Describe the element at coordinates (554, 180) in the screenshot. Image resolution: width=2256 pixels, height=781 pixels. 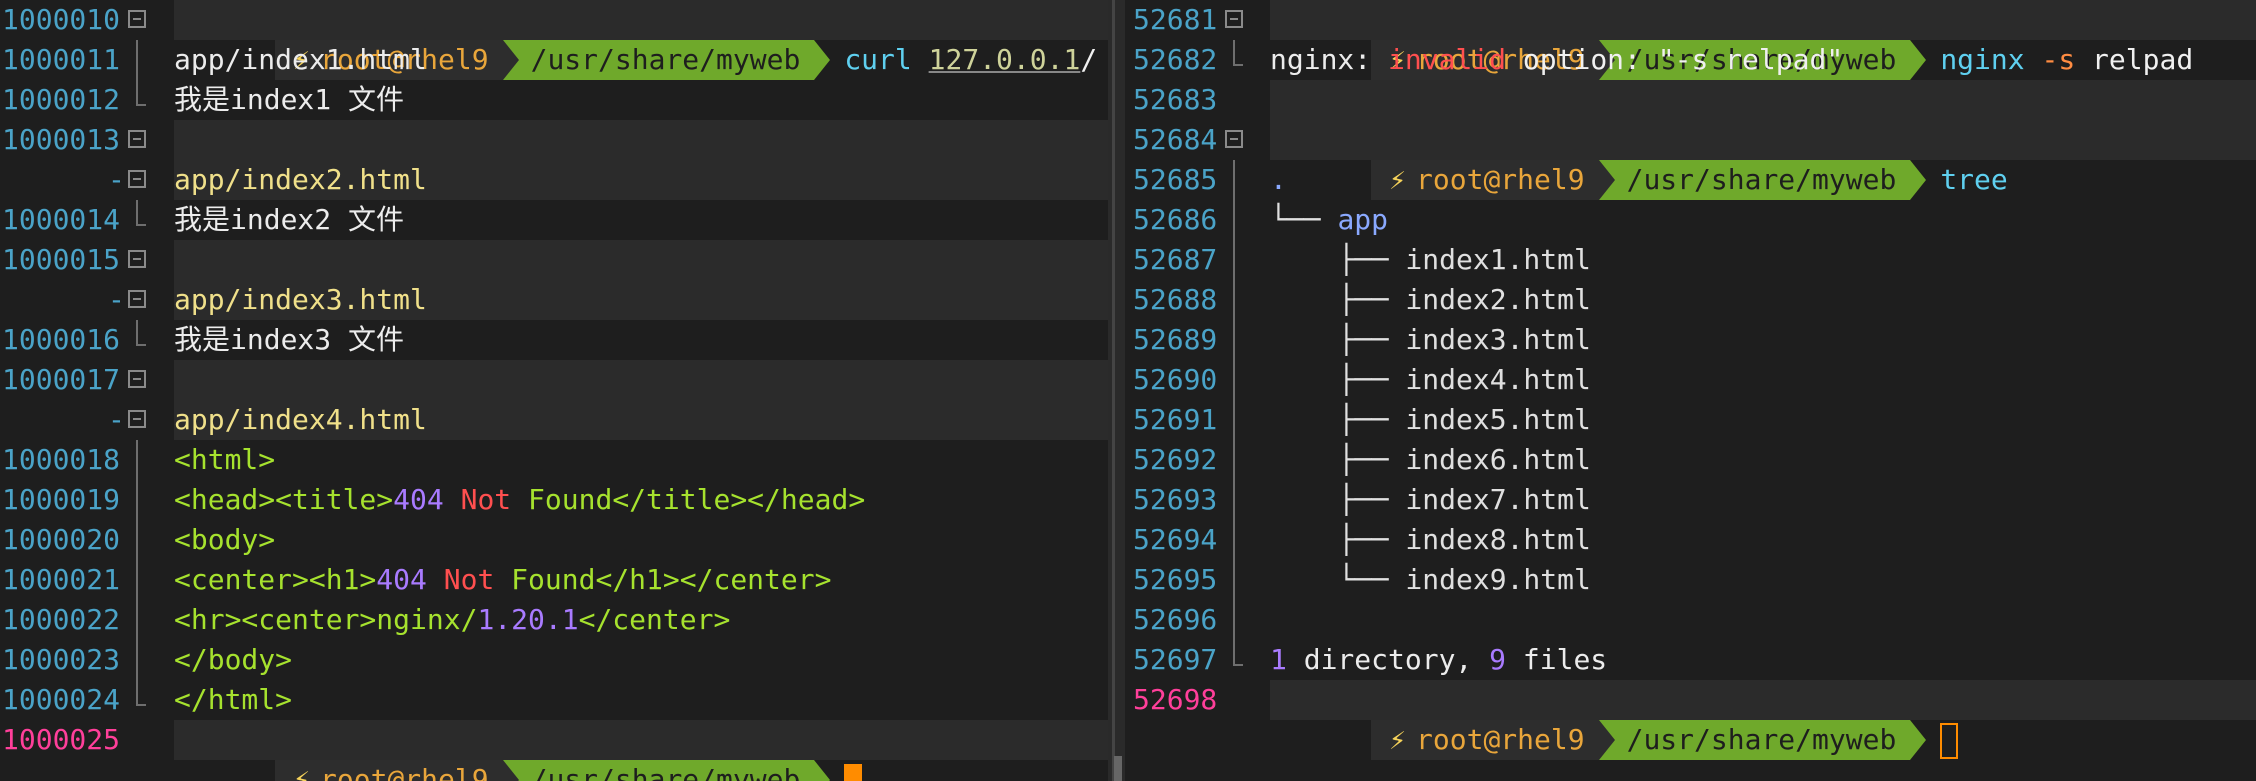
I see `terminal-line: - app/index2.html` at that location.